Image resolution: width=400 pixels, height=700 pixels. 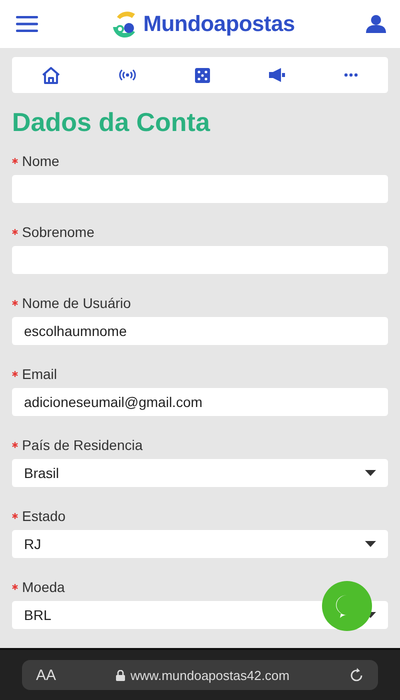 I want to click on dice-icon, so click(x=202, y=75).